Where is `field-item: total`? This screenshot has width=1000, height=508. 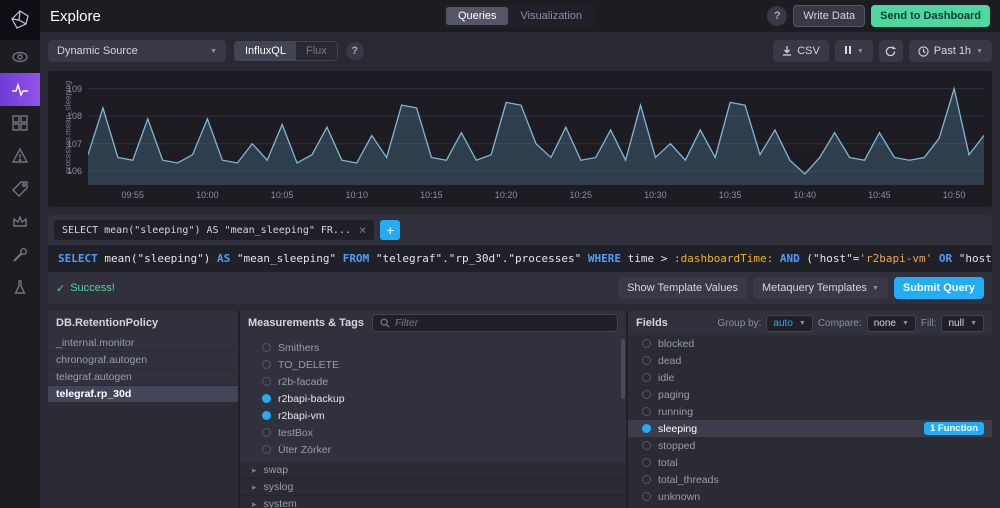
field-item: total is located at coordinates (810, 462).